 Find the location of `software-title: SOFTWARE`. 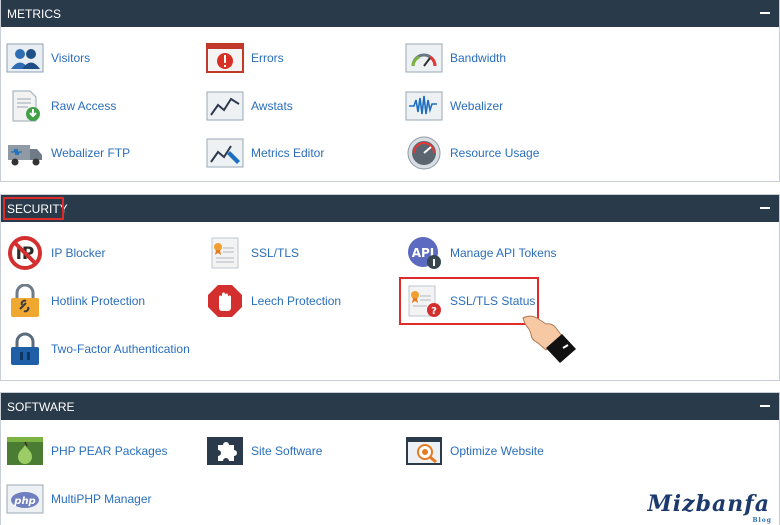

software-title: SOFTWARE is located at coordinates (41, 406).